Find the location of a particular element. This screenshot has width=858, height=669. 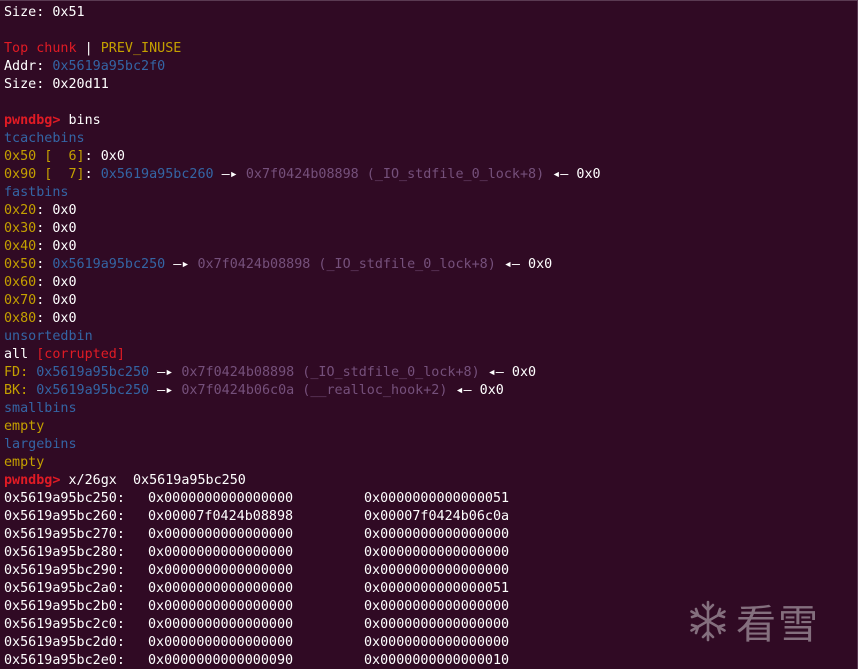

command-text: bins is located at coordinates (80, 120).